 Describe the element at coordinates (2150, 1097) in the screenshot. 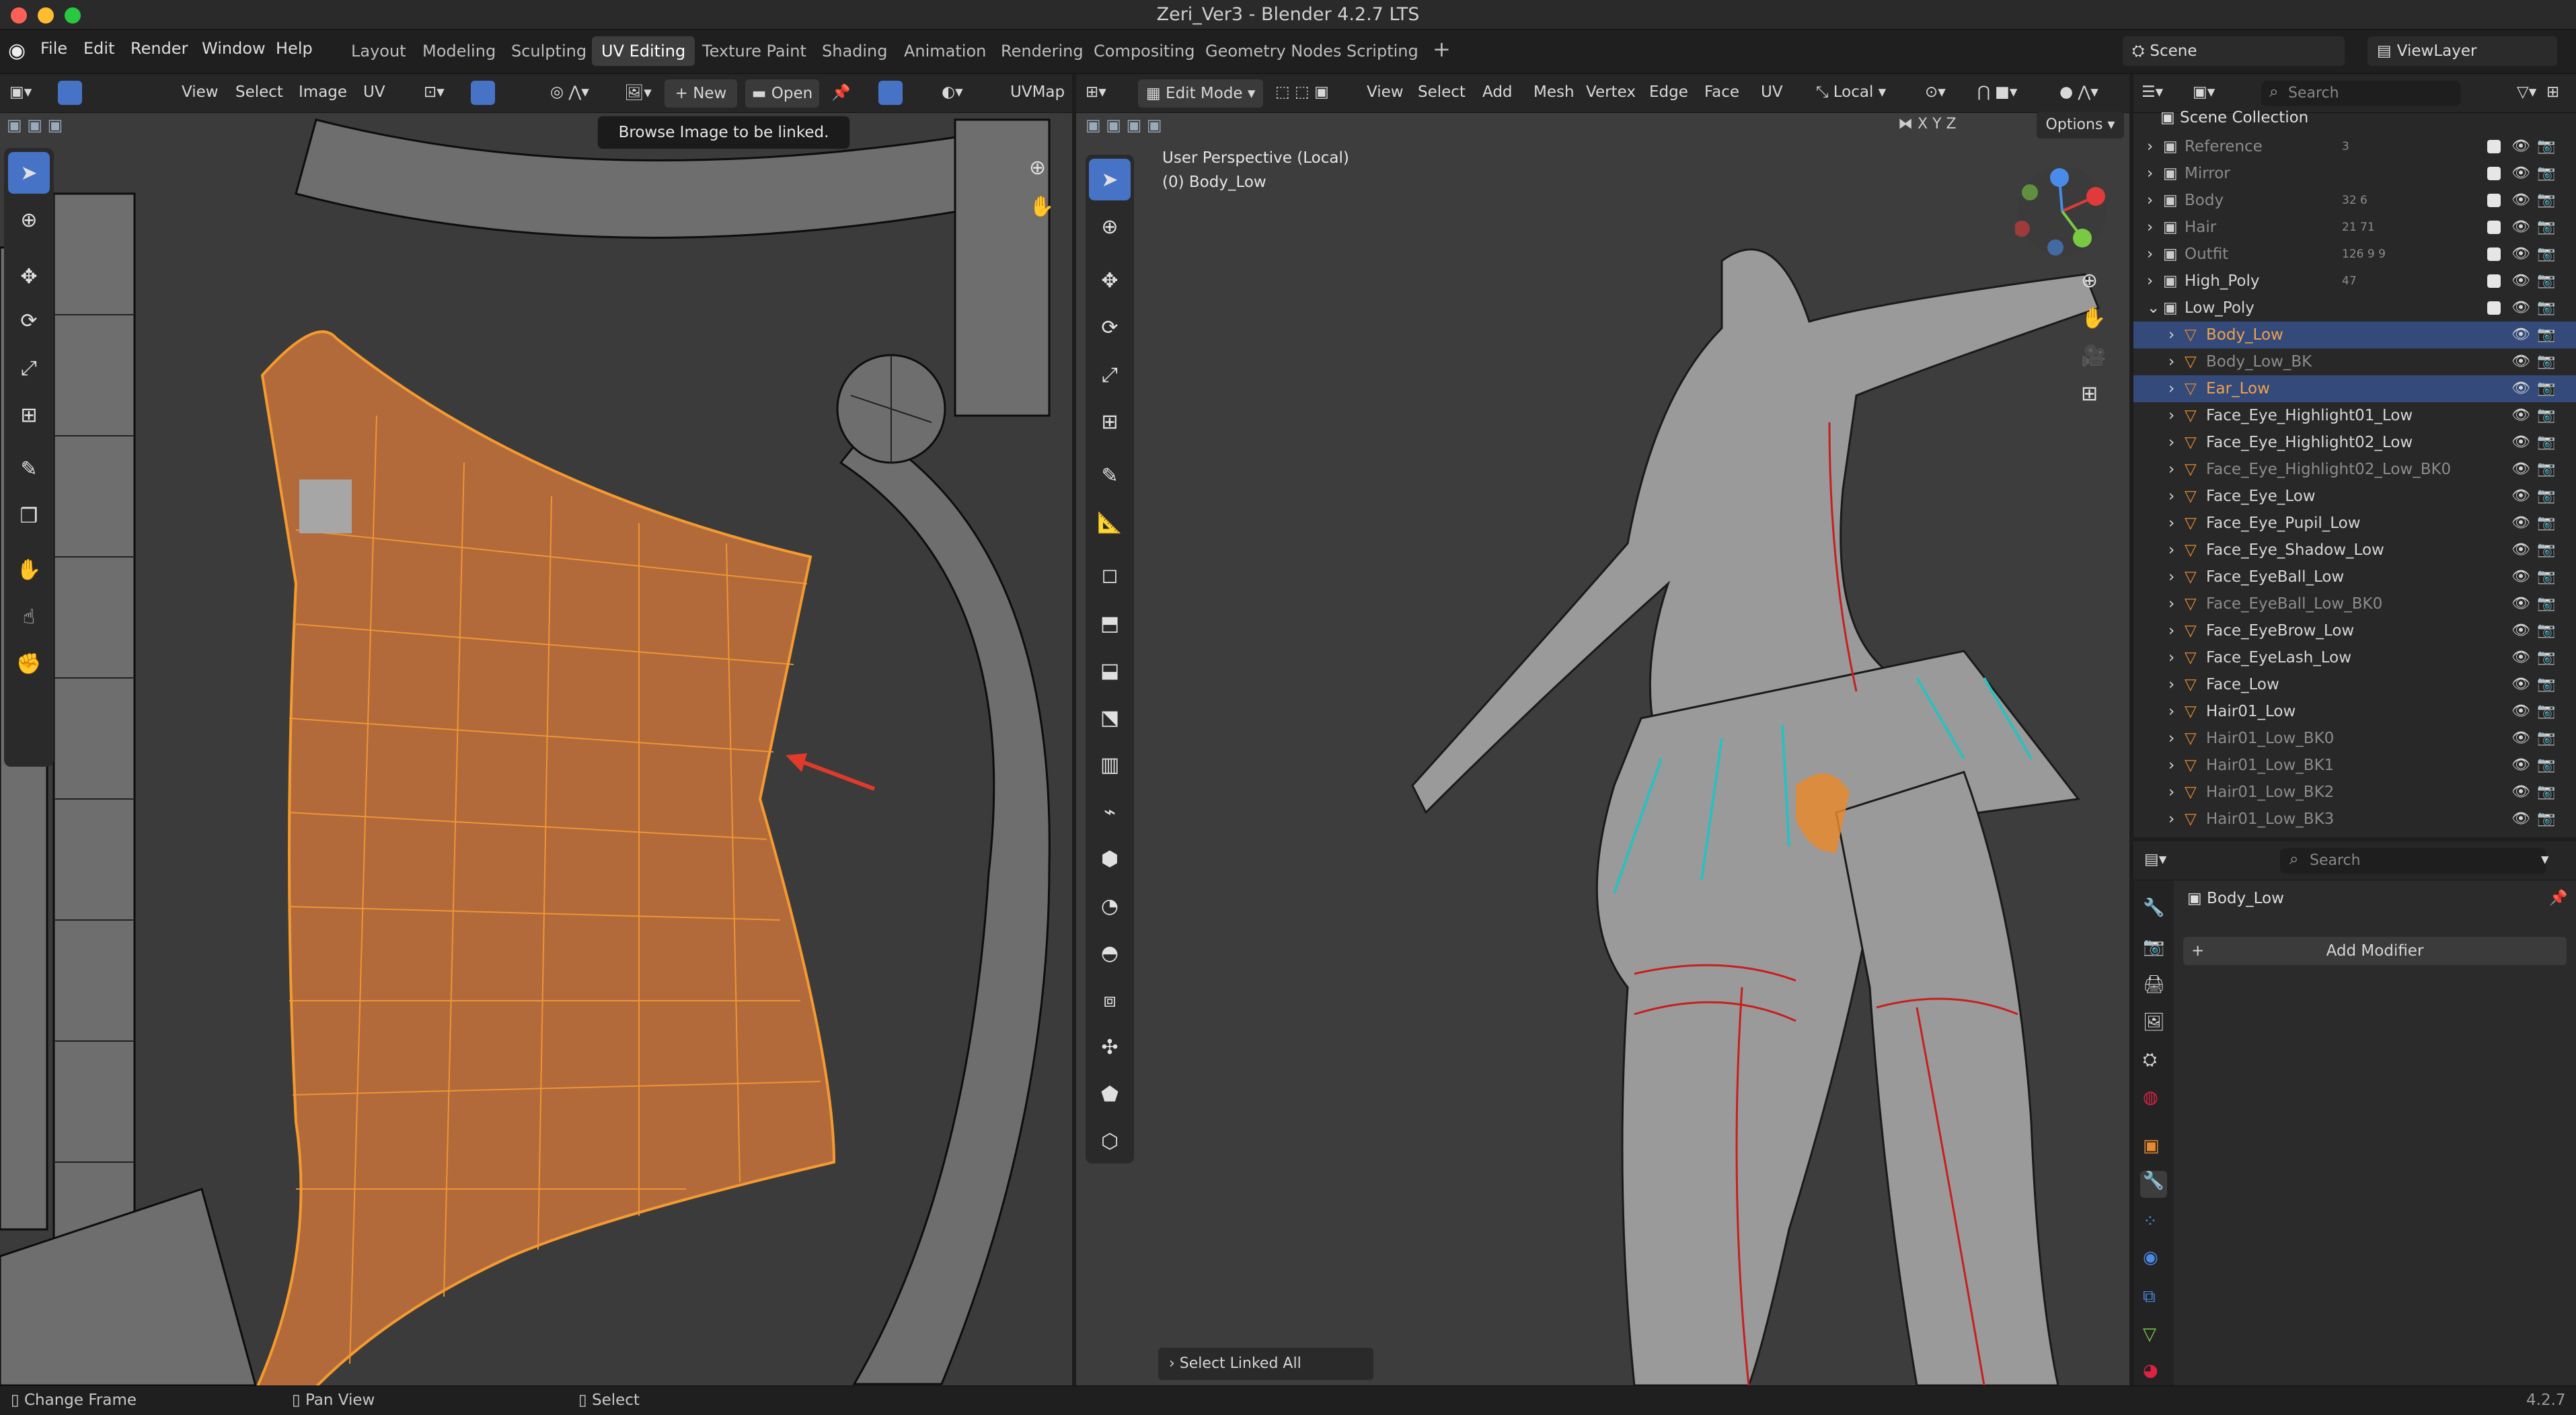

I see `world-tab-icon: ◍` at that location.